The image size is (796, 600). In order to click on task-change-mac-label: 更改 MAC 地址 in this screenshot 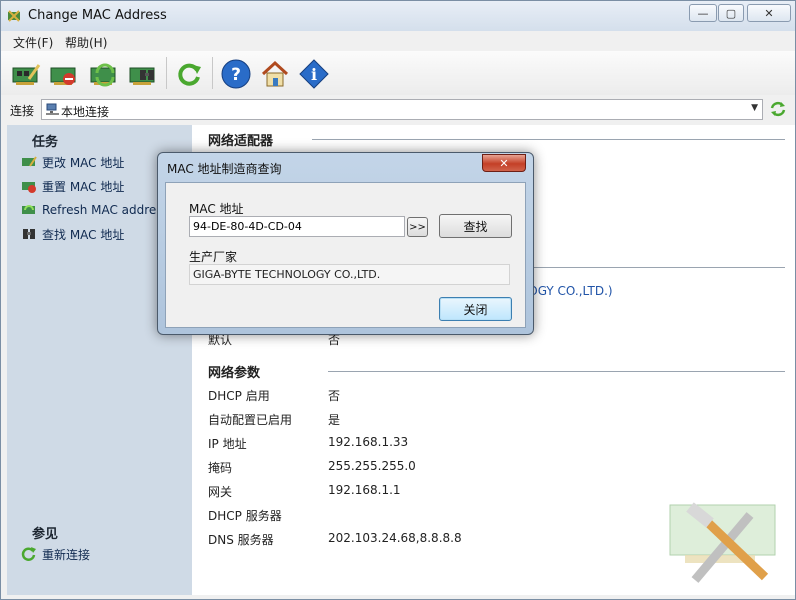, I will do `click(83, 162)`.